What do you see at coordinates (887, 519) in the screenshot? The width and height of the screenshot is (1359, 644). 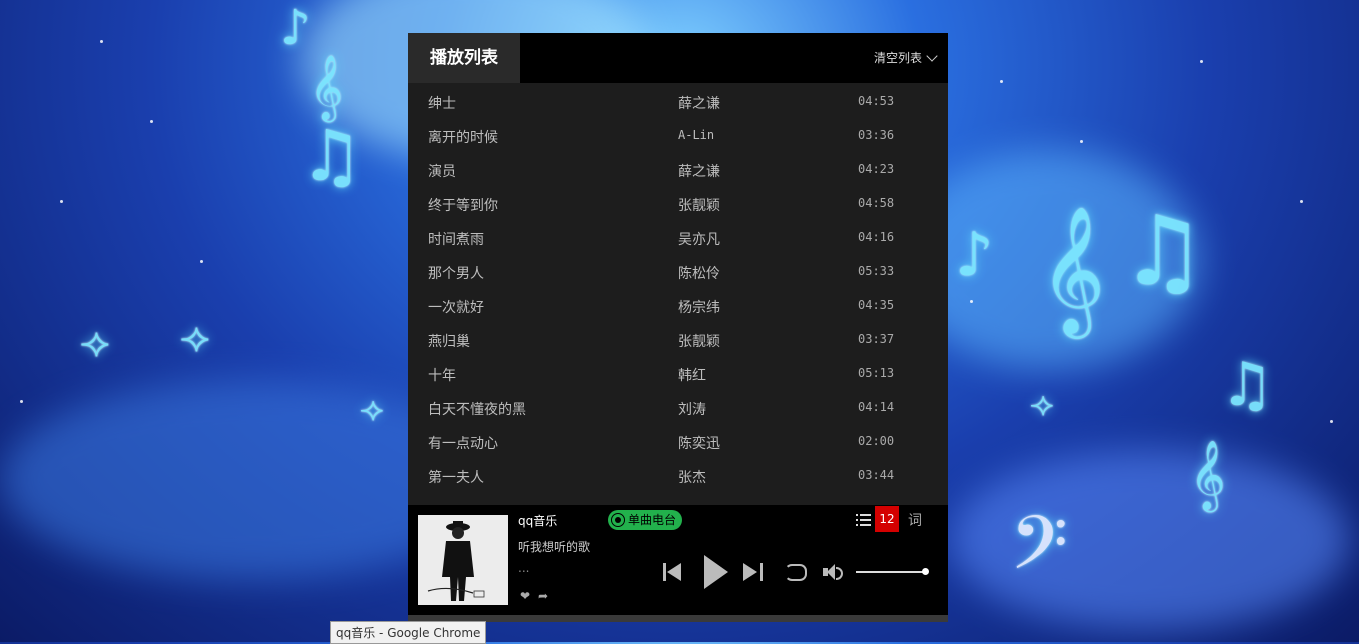 I see `playlist-count-badge: 12` at bounding box center [887, 519].